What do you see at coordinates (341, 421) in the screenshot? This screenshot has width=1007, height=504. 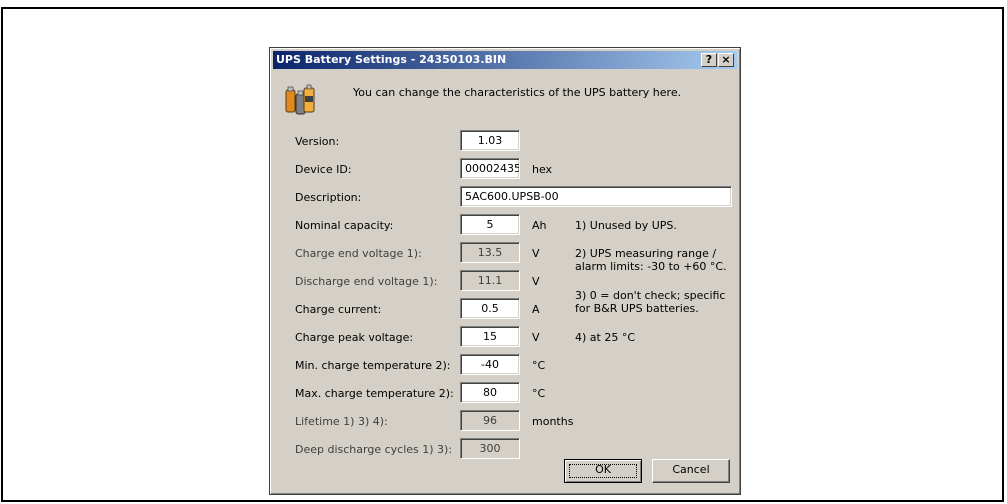 I see `lifetime-label: Lifetime 1) 3) 4):` at bounding box center [341, 421].